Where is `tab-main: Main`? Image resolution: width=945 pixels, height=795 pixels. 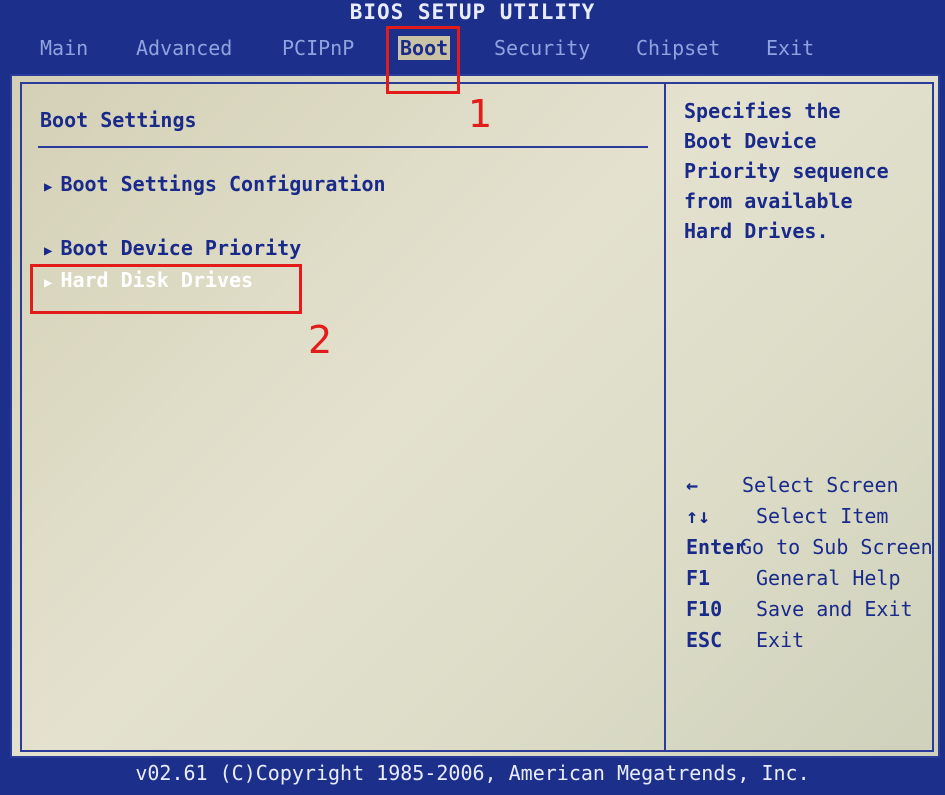 tab-main: Main is located at coordinates (64, 48).